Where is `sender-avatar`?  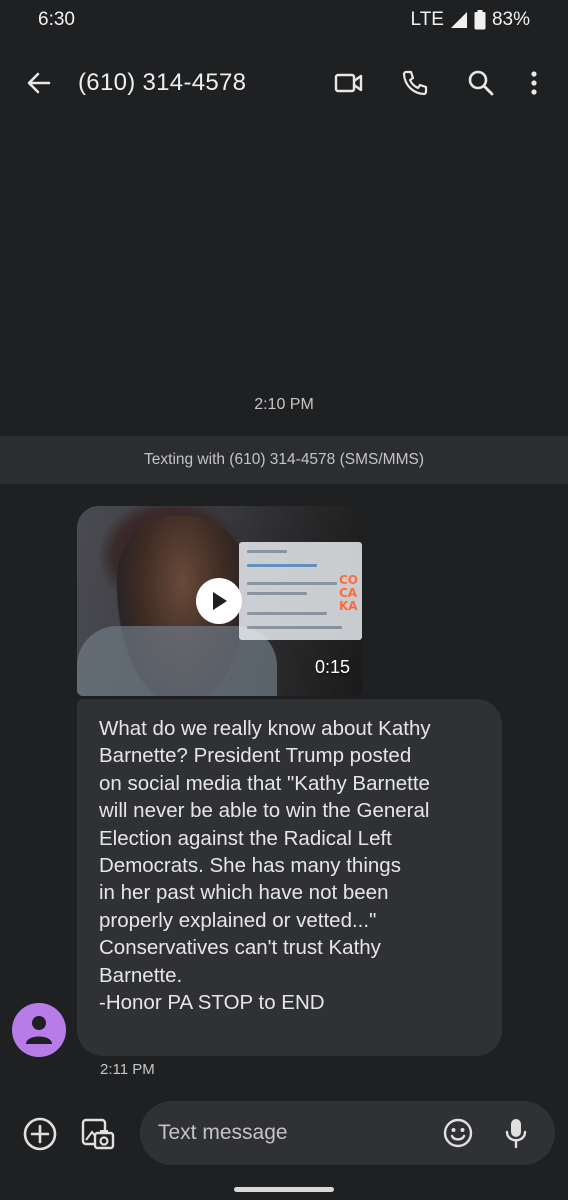
sender-avatar is located at coordinates (39, 1030).